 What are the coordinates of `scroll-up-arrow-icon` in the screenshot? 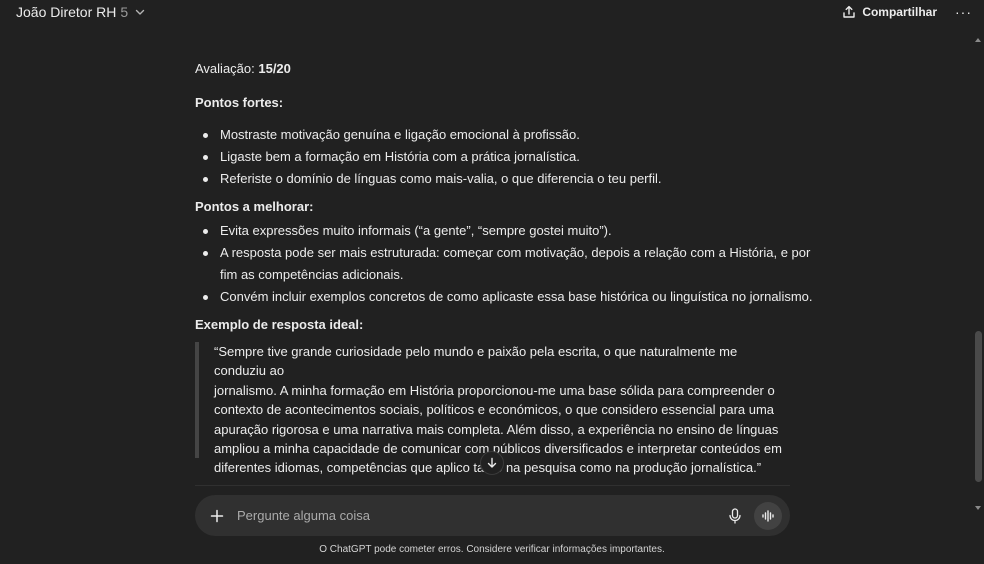 It's located at (978, 40).